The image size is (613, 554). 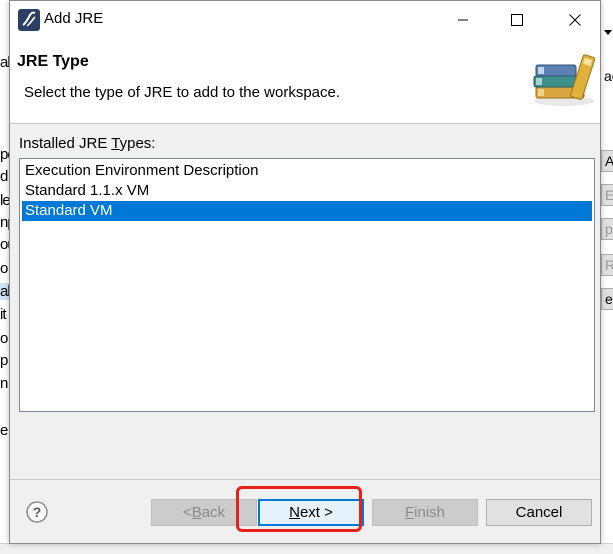 I want to click on background-window-bottom, so click(x=306, y=548).